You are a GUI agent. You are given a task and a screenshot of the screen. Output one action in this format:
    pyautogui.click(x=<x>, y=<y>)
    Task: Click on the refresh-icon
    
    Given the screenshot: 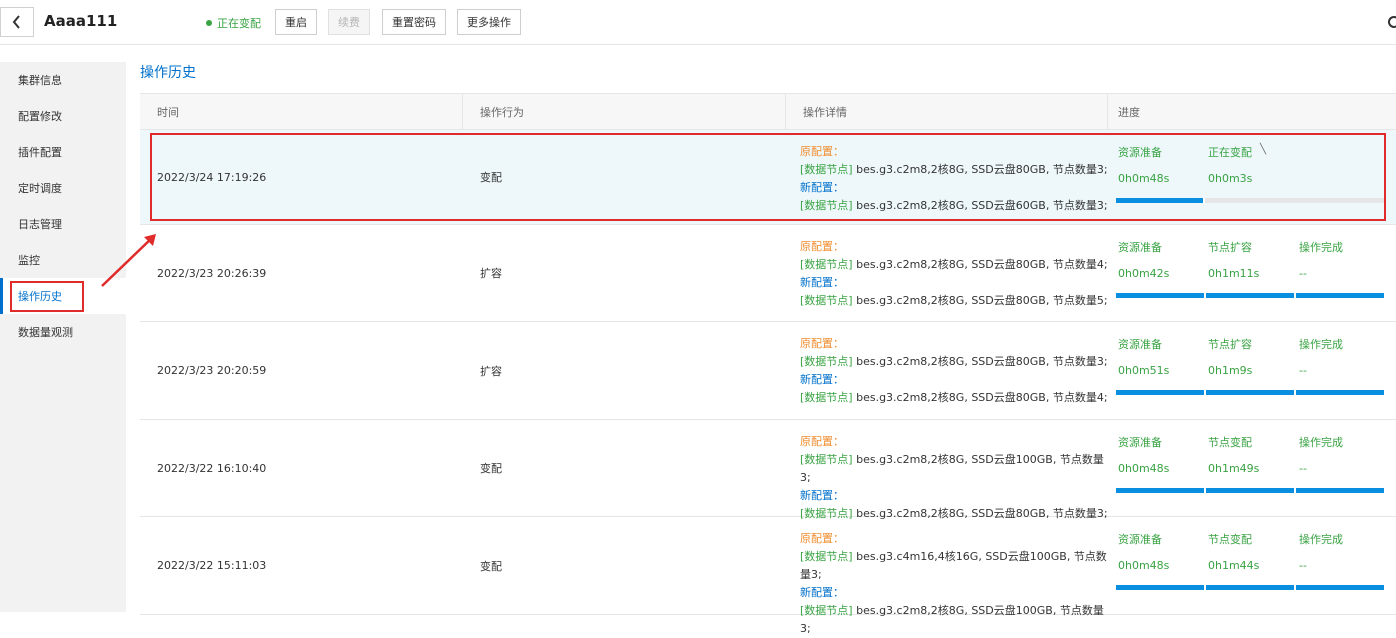 What is the action you would take?
    pyautogui.click(x=1391, y=22)
    